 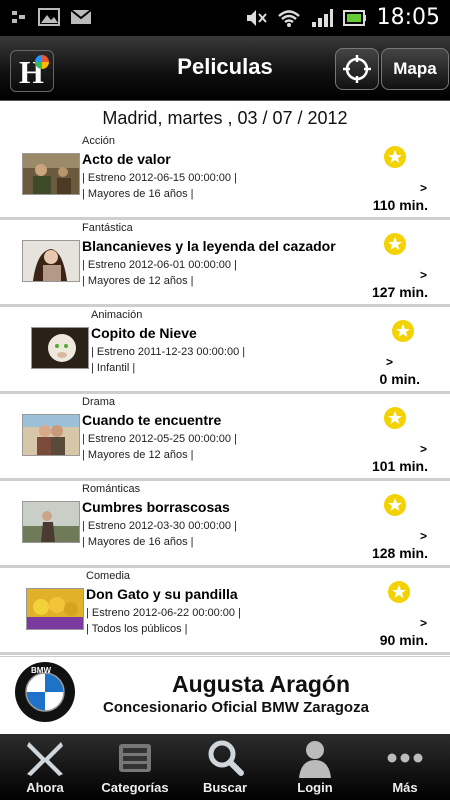 I want to click on movie-duration: 110 min., so click(x=400, y=205).